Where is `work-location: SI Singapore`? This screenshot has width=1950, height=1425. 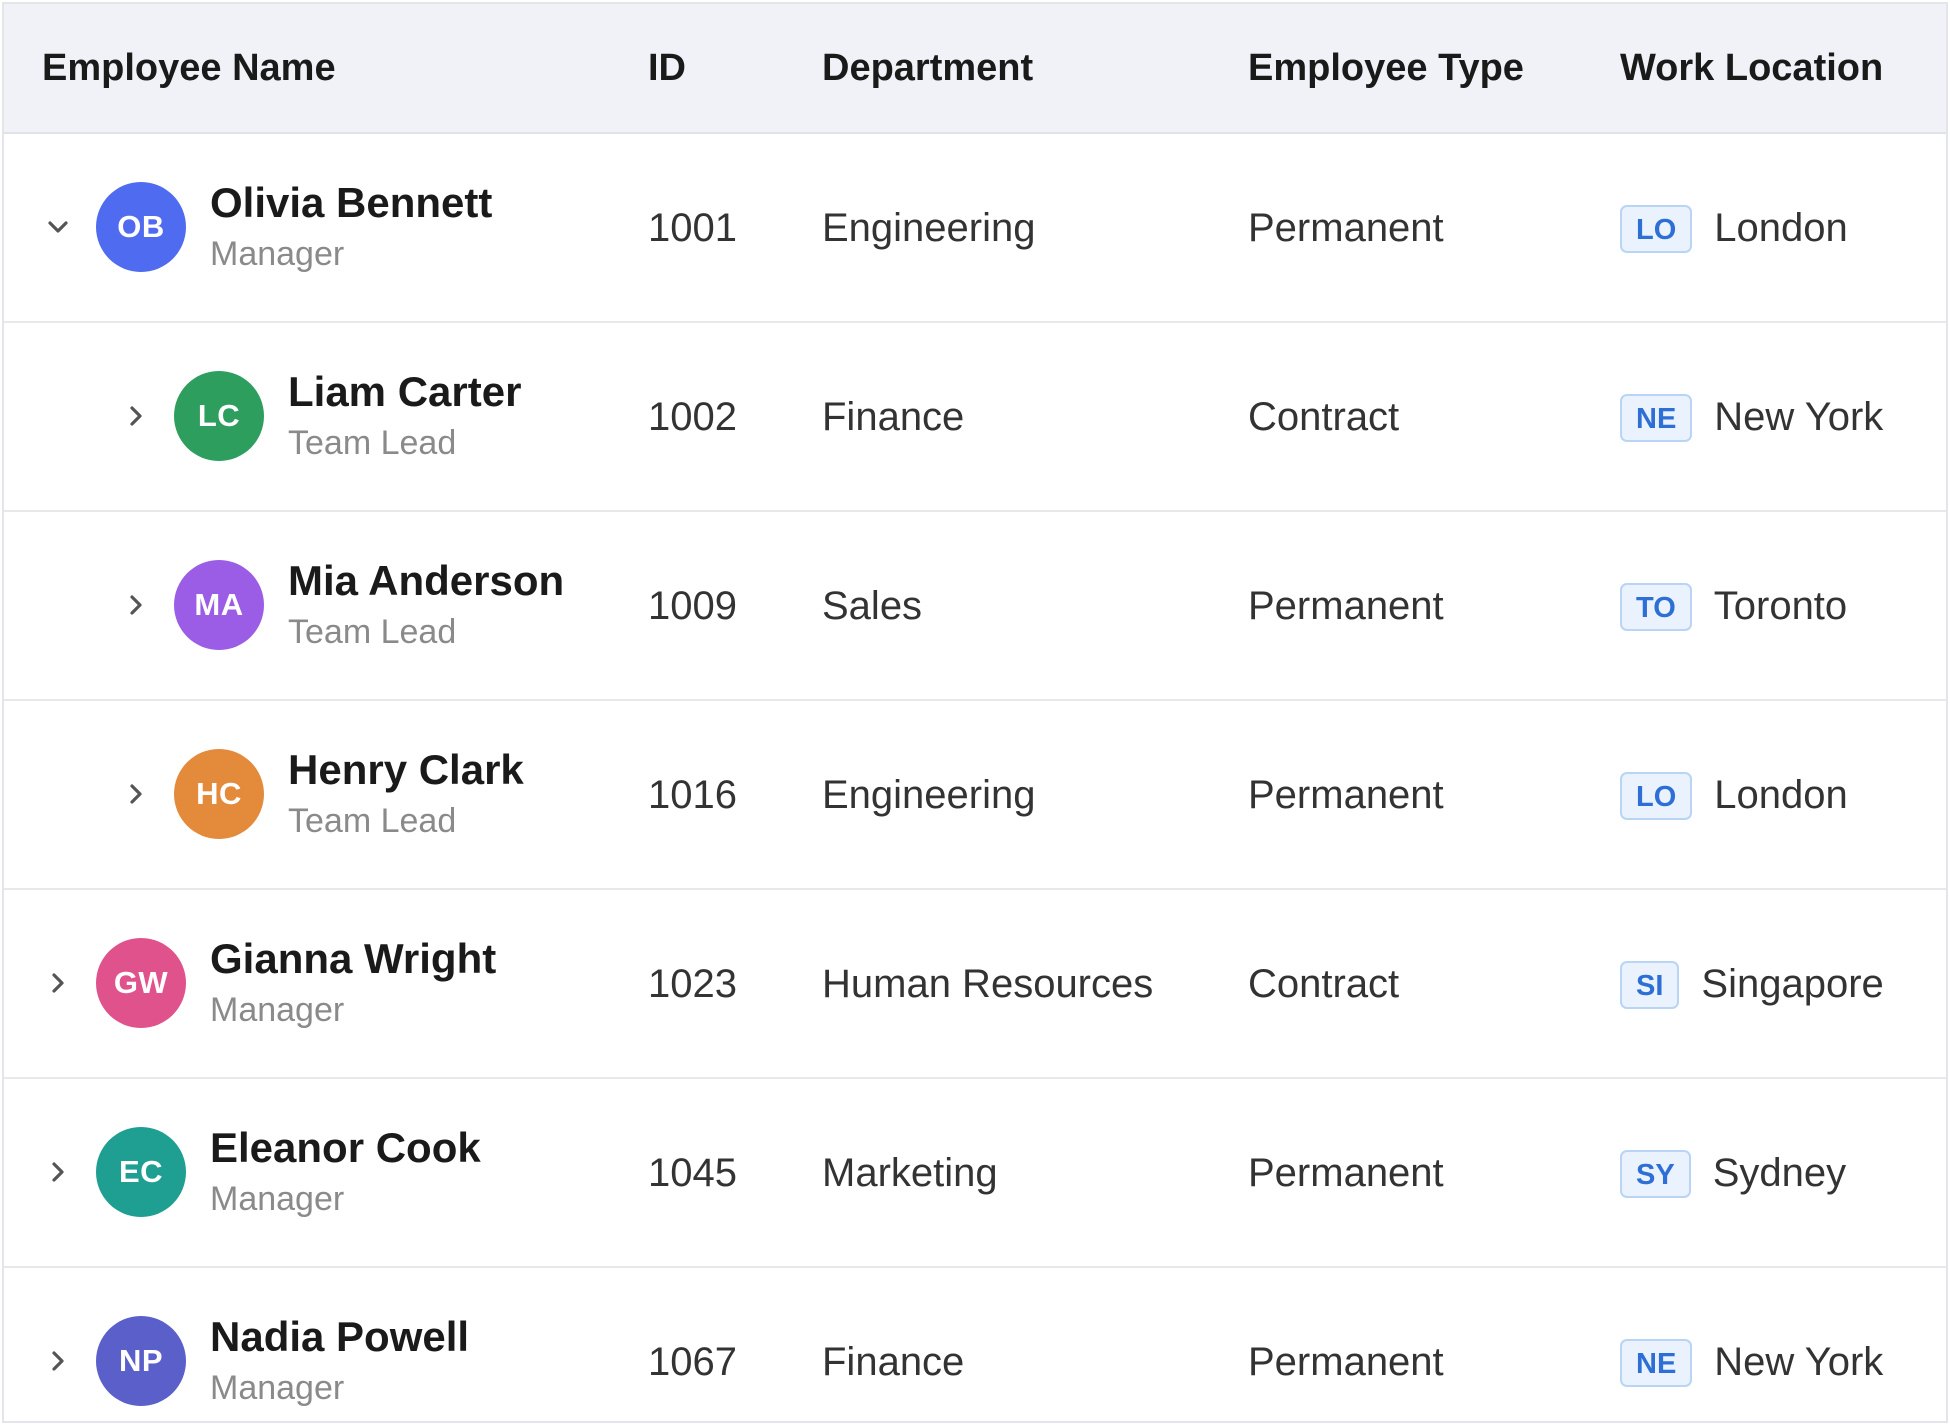 work-location: SI Singapore is located at coordinates (1752, 984).